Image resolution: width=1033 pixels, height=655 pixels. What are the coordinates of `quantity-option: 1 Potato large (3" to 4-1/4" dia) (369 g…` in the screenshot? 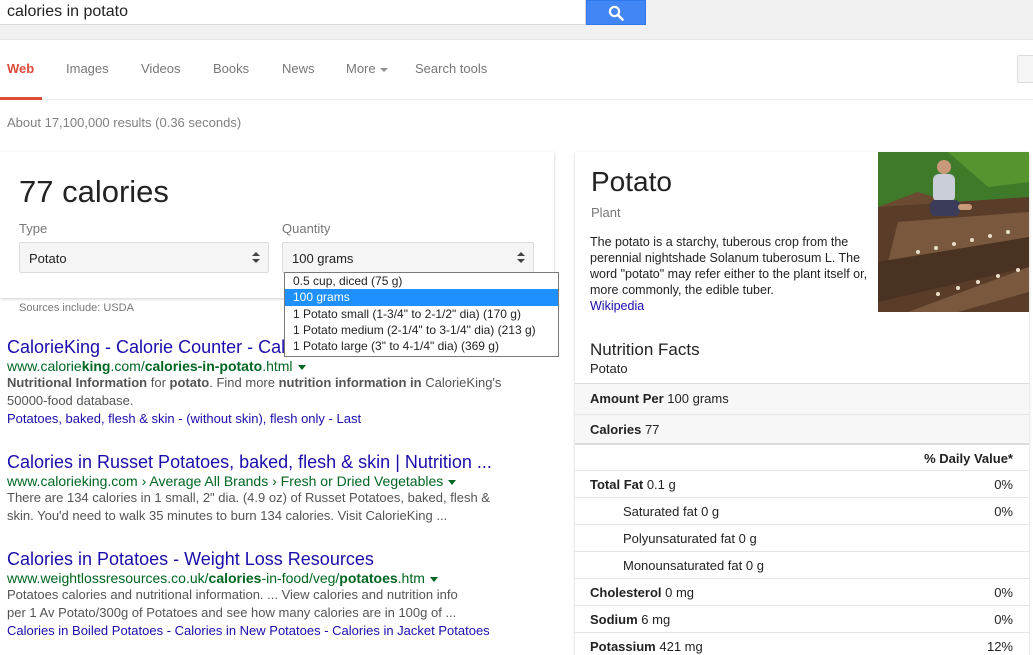 It's located at (421, 346).